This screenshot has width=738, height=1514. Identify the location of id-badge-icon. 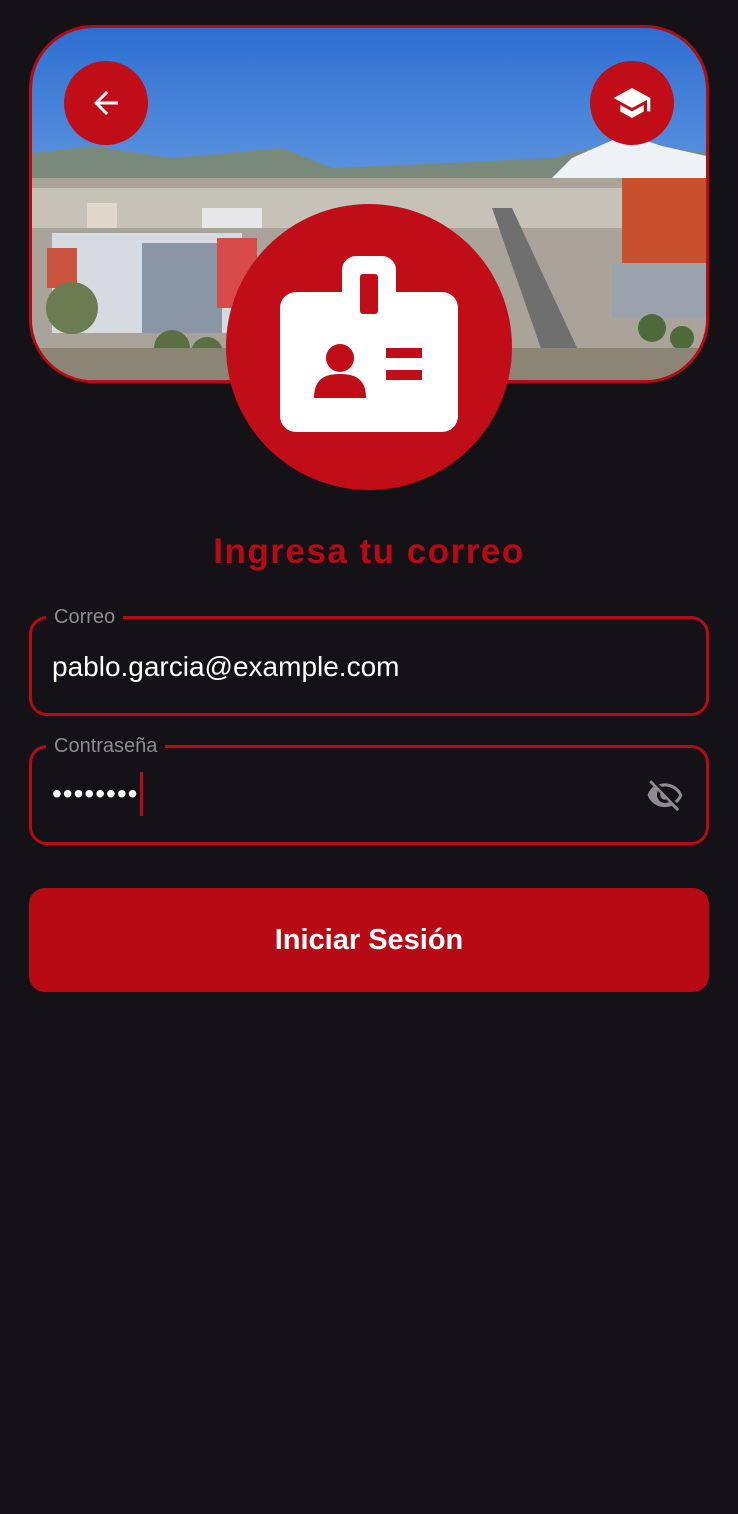
(369, 344).